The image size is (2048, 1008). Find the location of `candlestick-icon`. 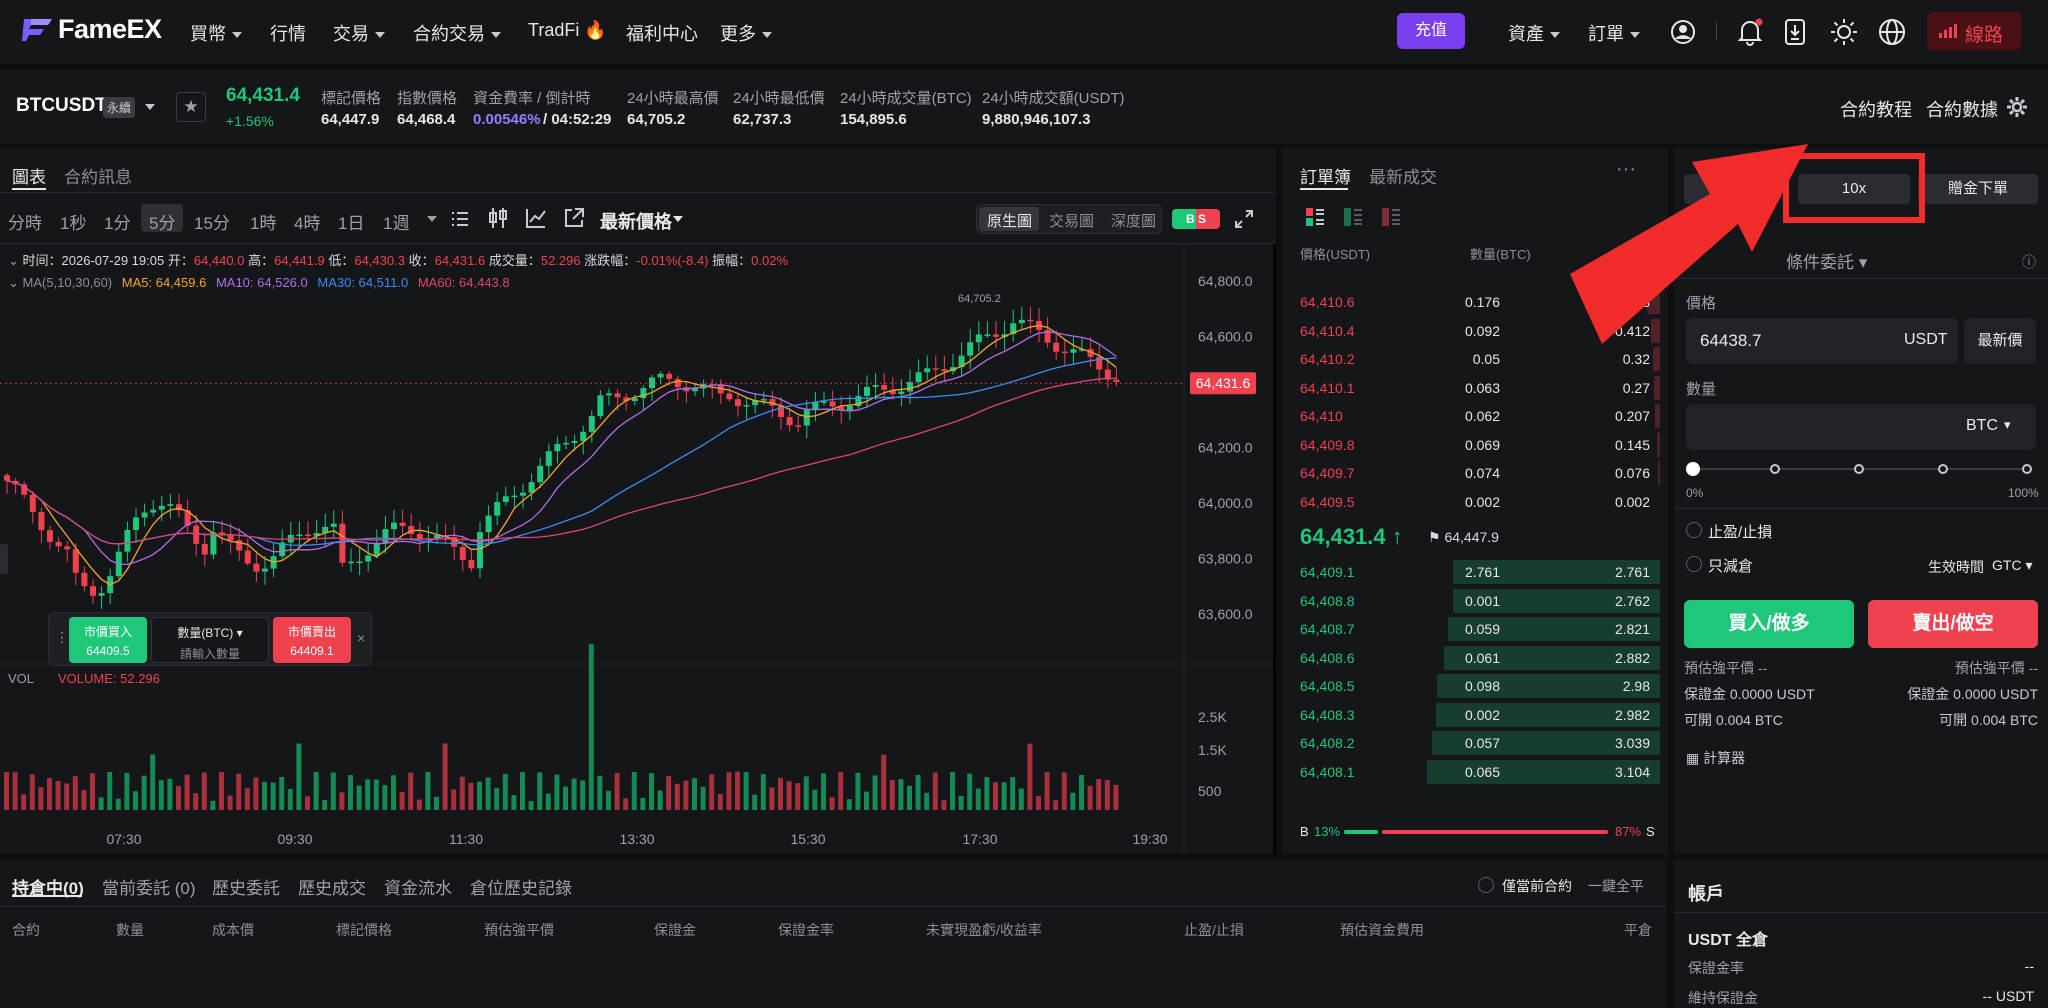

candlestick-icon is located at coordinates (498, 218).